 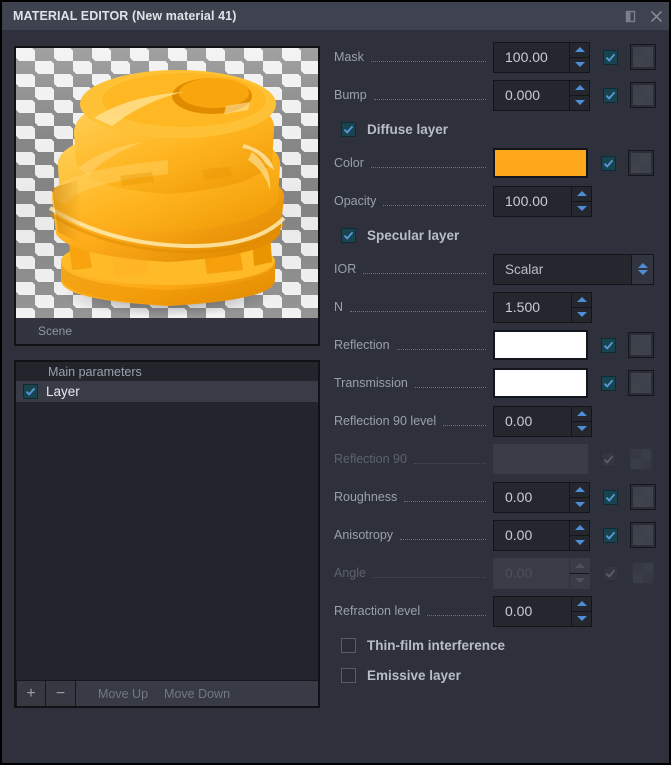 I want to click on n-spinner-arrows, so click(x=581, y=307).